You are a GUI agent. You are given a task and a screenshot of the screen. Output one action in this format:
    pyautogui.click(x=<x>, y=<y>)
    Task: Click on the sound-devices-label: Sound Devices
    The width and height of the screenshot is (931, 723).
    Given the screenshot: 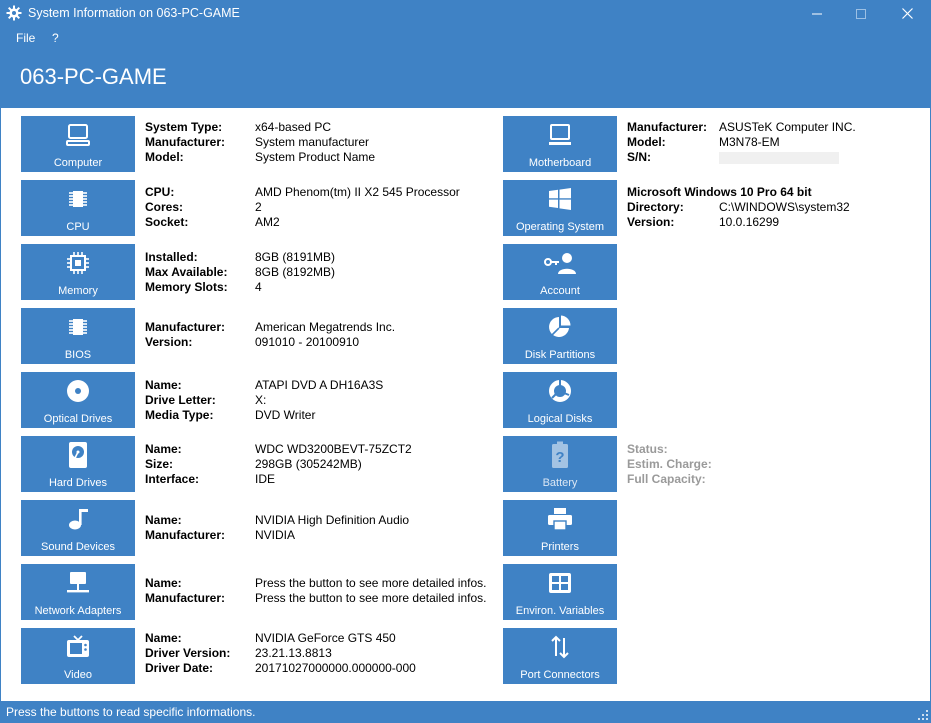 What is the action you would take?
    pyautogui.click(x=78, y=547)
    